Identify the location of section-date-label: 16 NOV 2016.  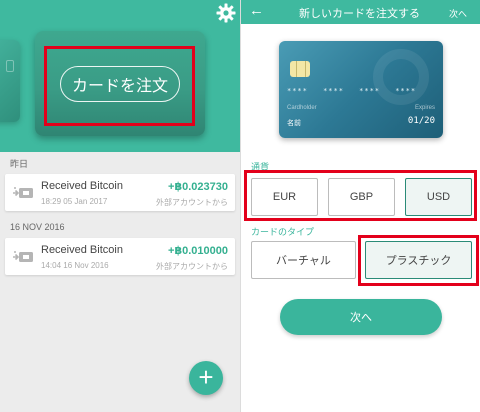
(37, 227).